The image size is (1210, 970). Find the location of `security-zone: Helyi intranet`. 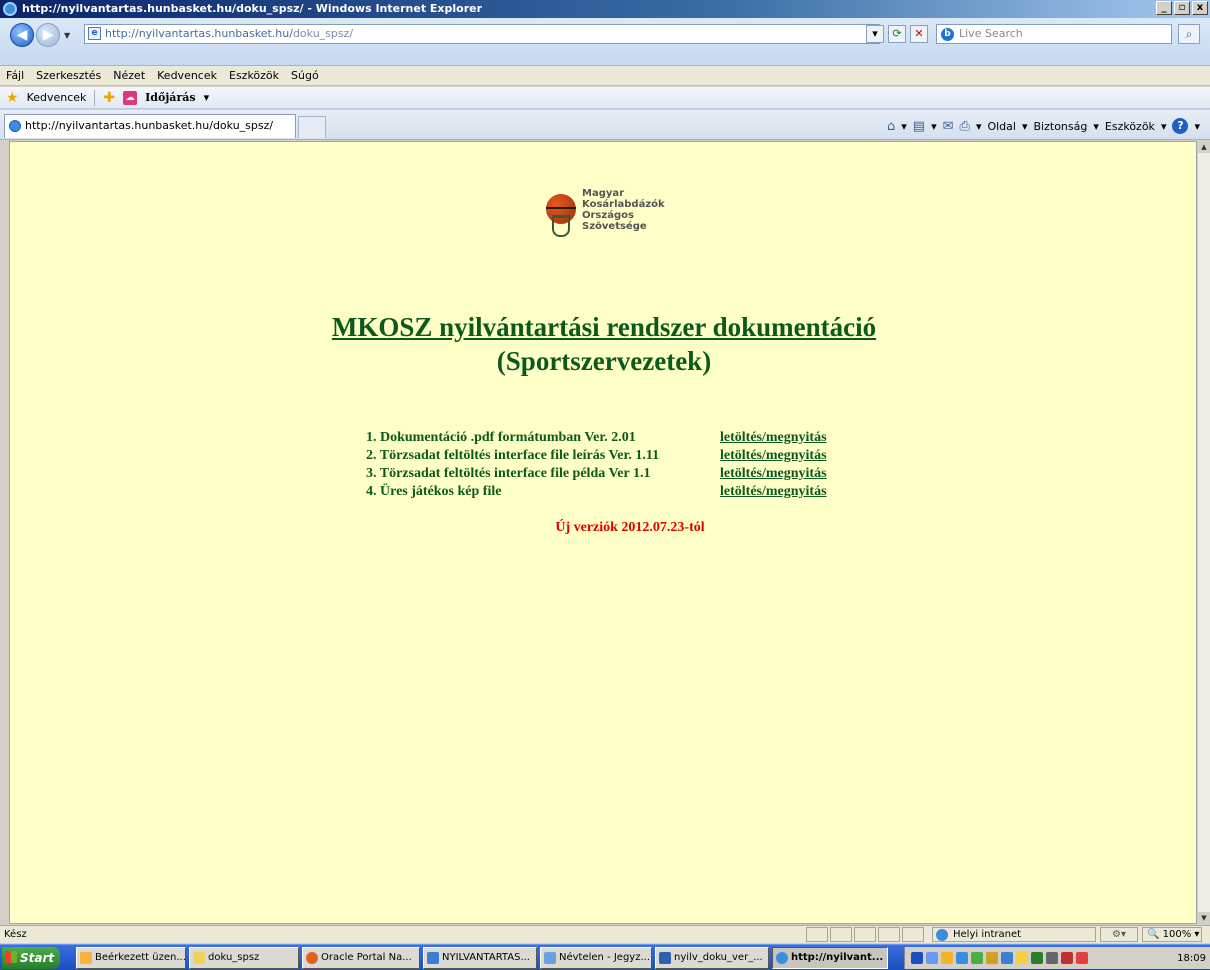

security-zone: Helyi intranet is located at coordinates (1014, 934).